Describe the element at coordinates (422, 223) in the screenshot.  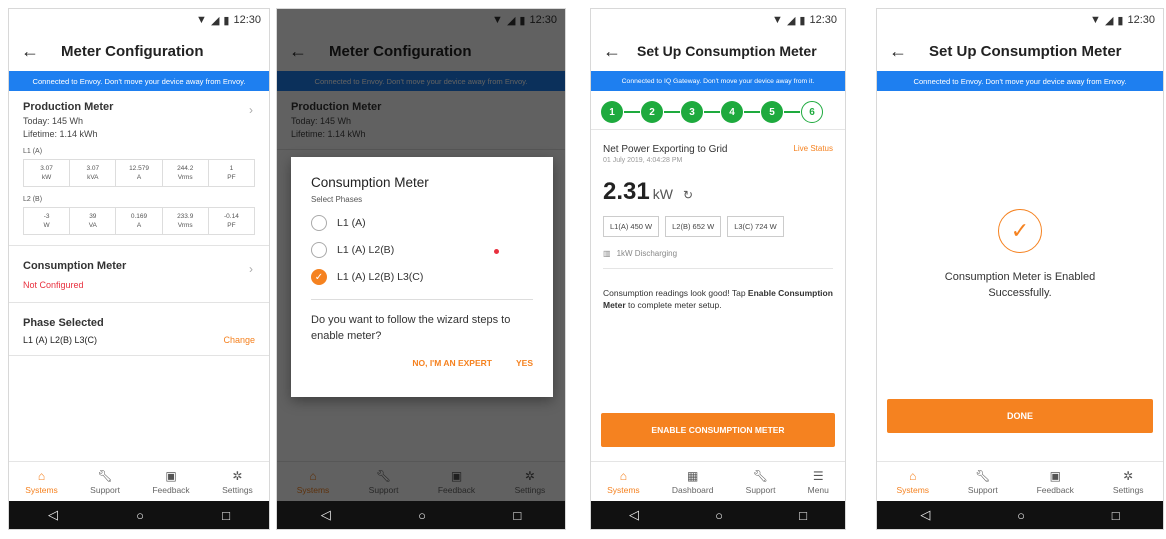
I see `phase-option-l1: L1 (A)` at that location.